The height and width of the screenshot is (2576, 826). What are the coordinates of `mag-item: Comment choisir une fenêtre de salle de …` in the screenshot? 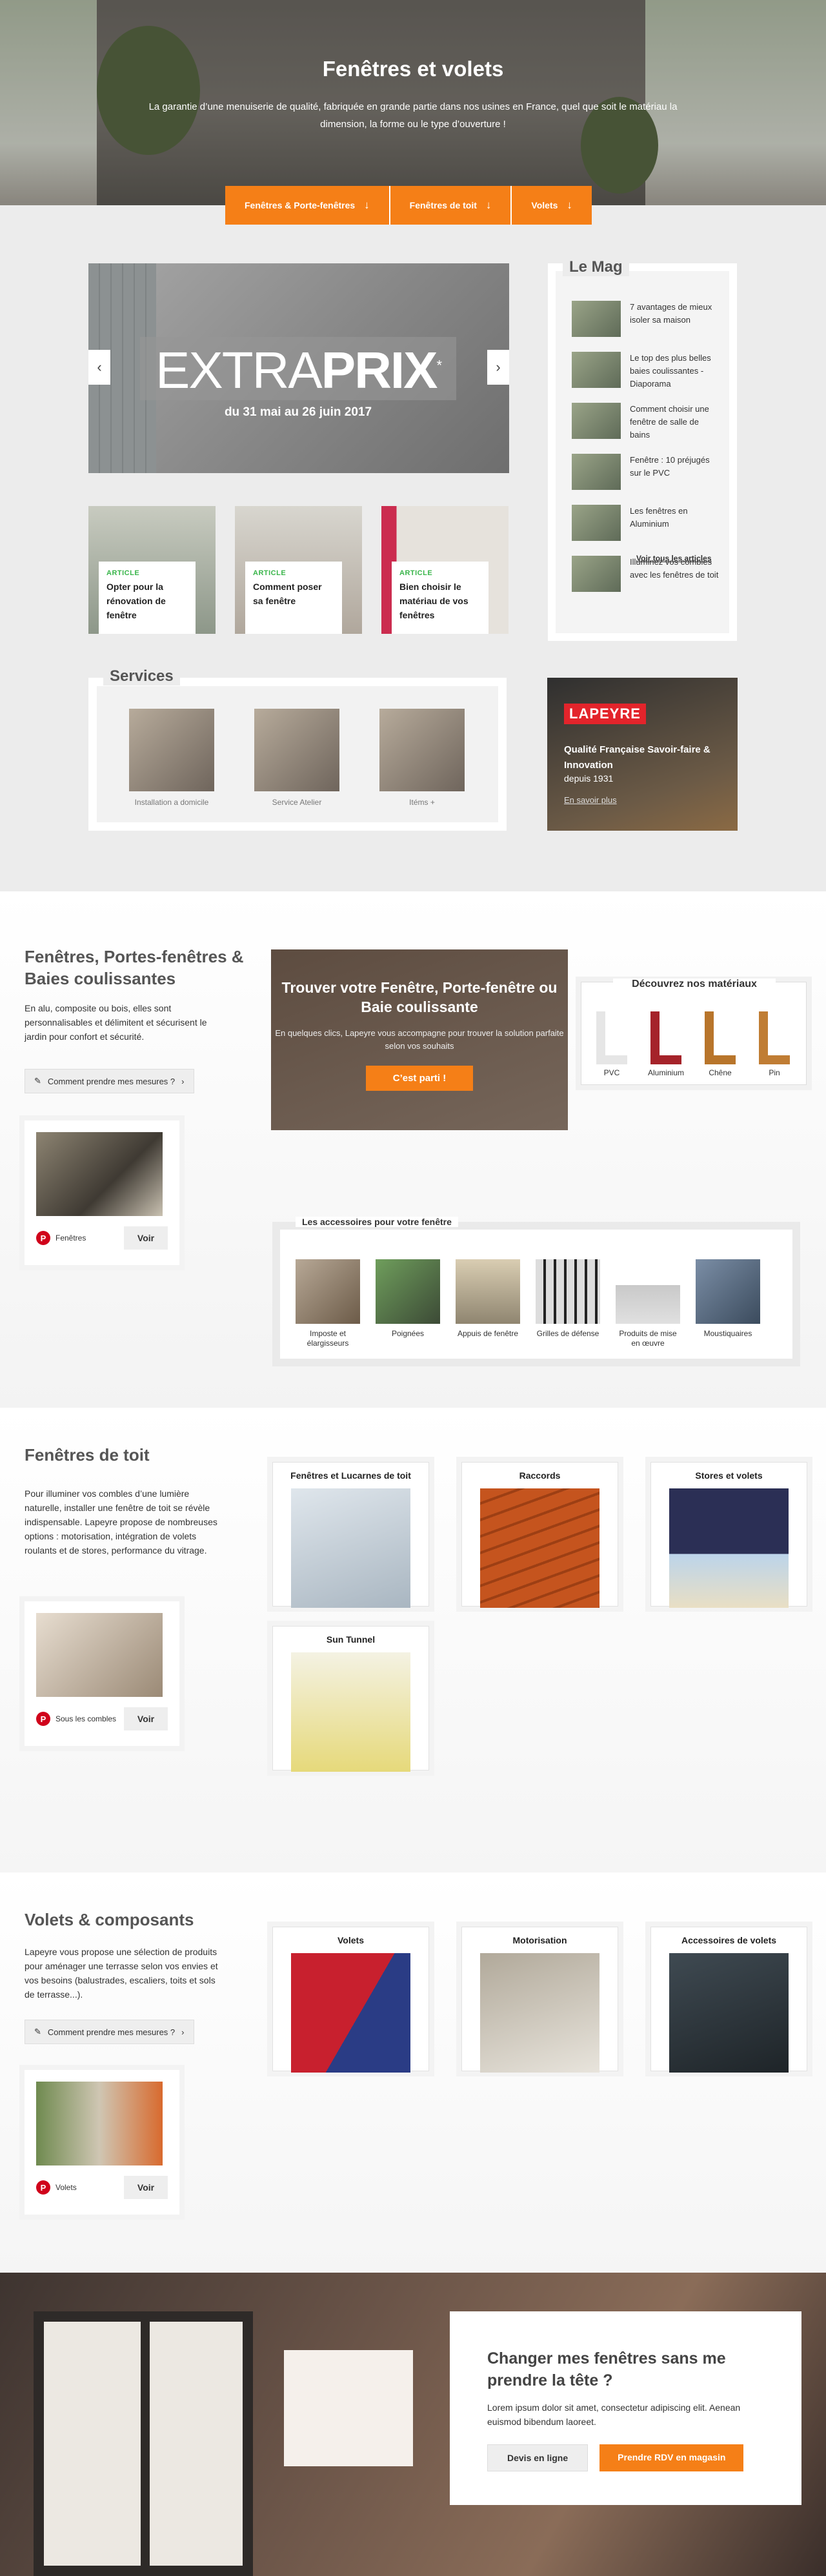 It's located at (646, 428).